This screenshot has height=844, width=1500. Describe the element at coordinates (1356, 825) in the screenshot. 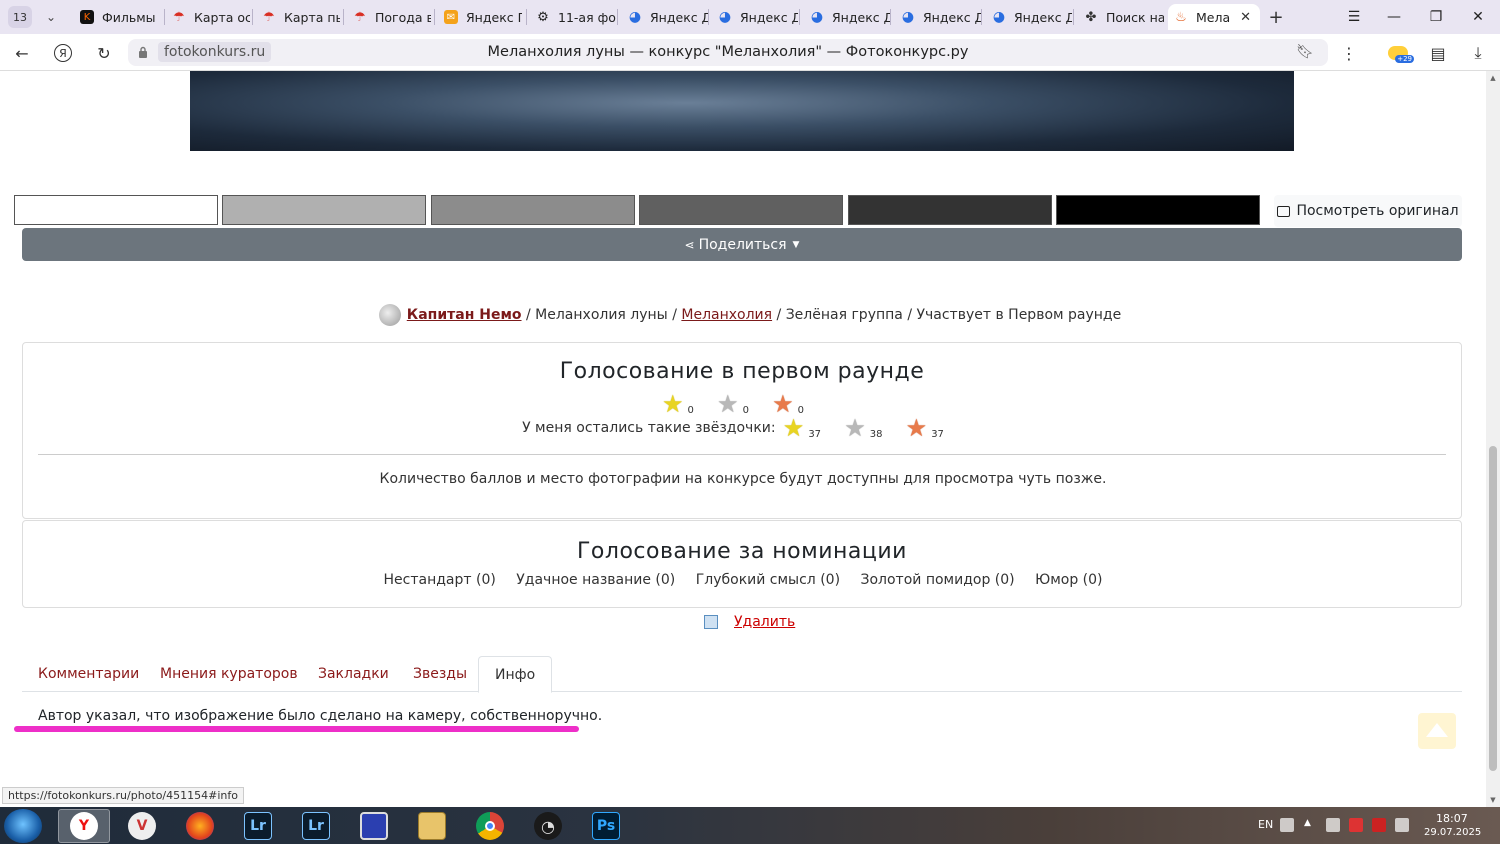

I see `network-warning-icon` at that location.